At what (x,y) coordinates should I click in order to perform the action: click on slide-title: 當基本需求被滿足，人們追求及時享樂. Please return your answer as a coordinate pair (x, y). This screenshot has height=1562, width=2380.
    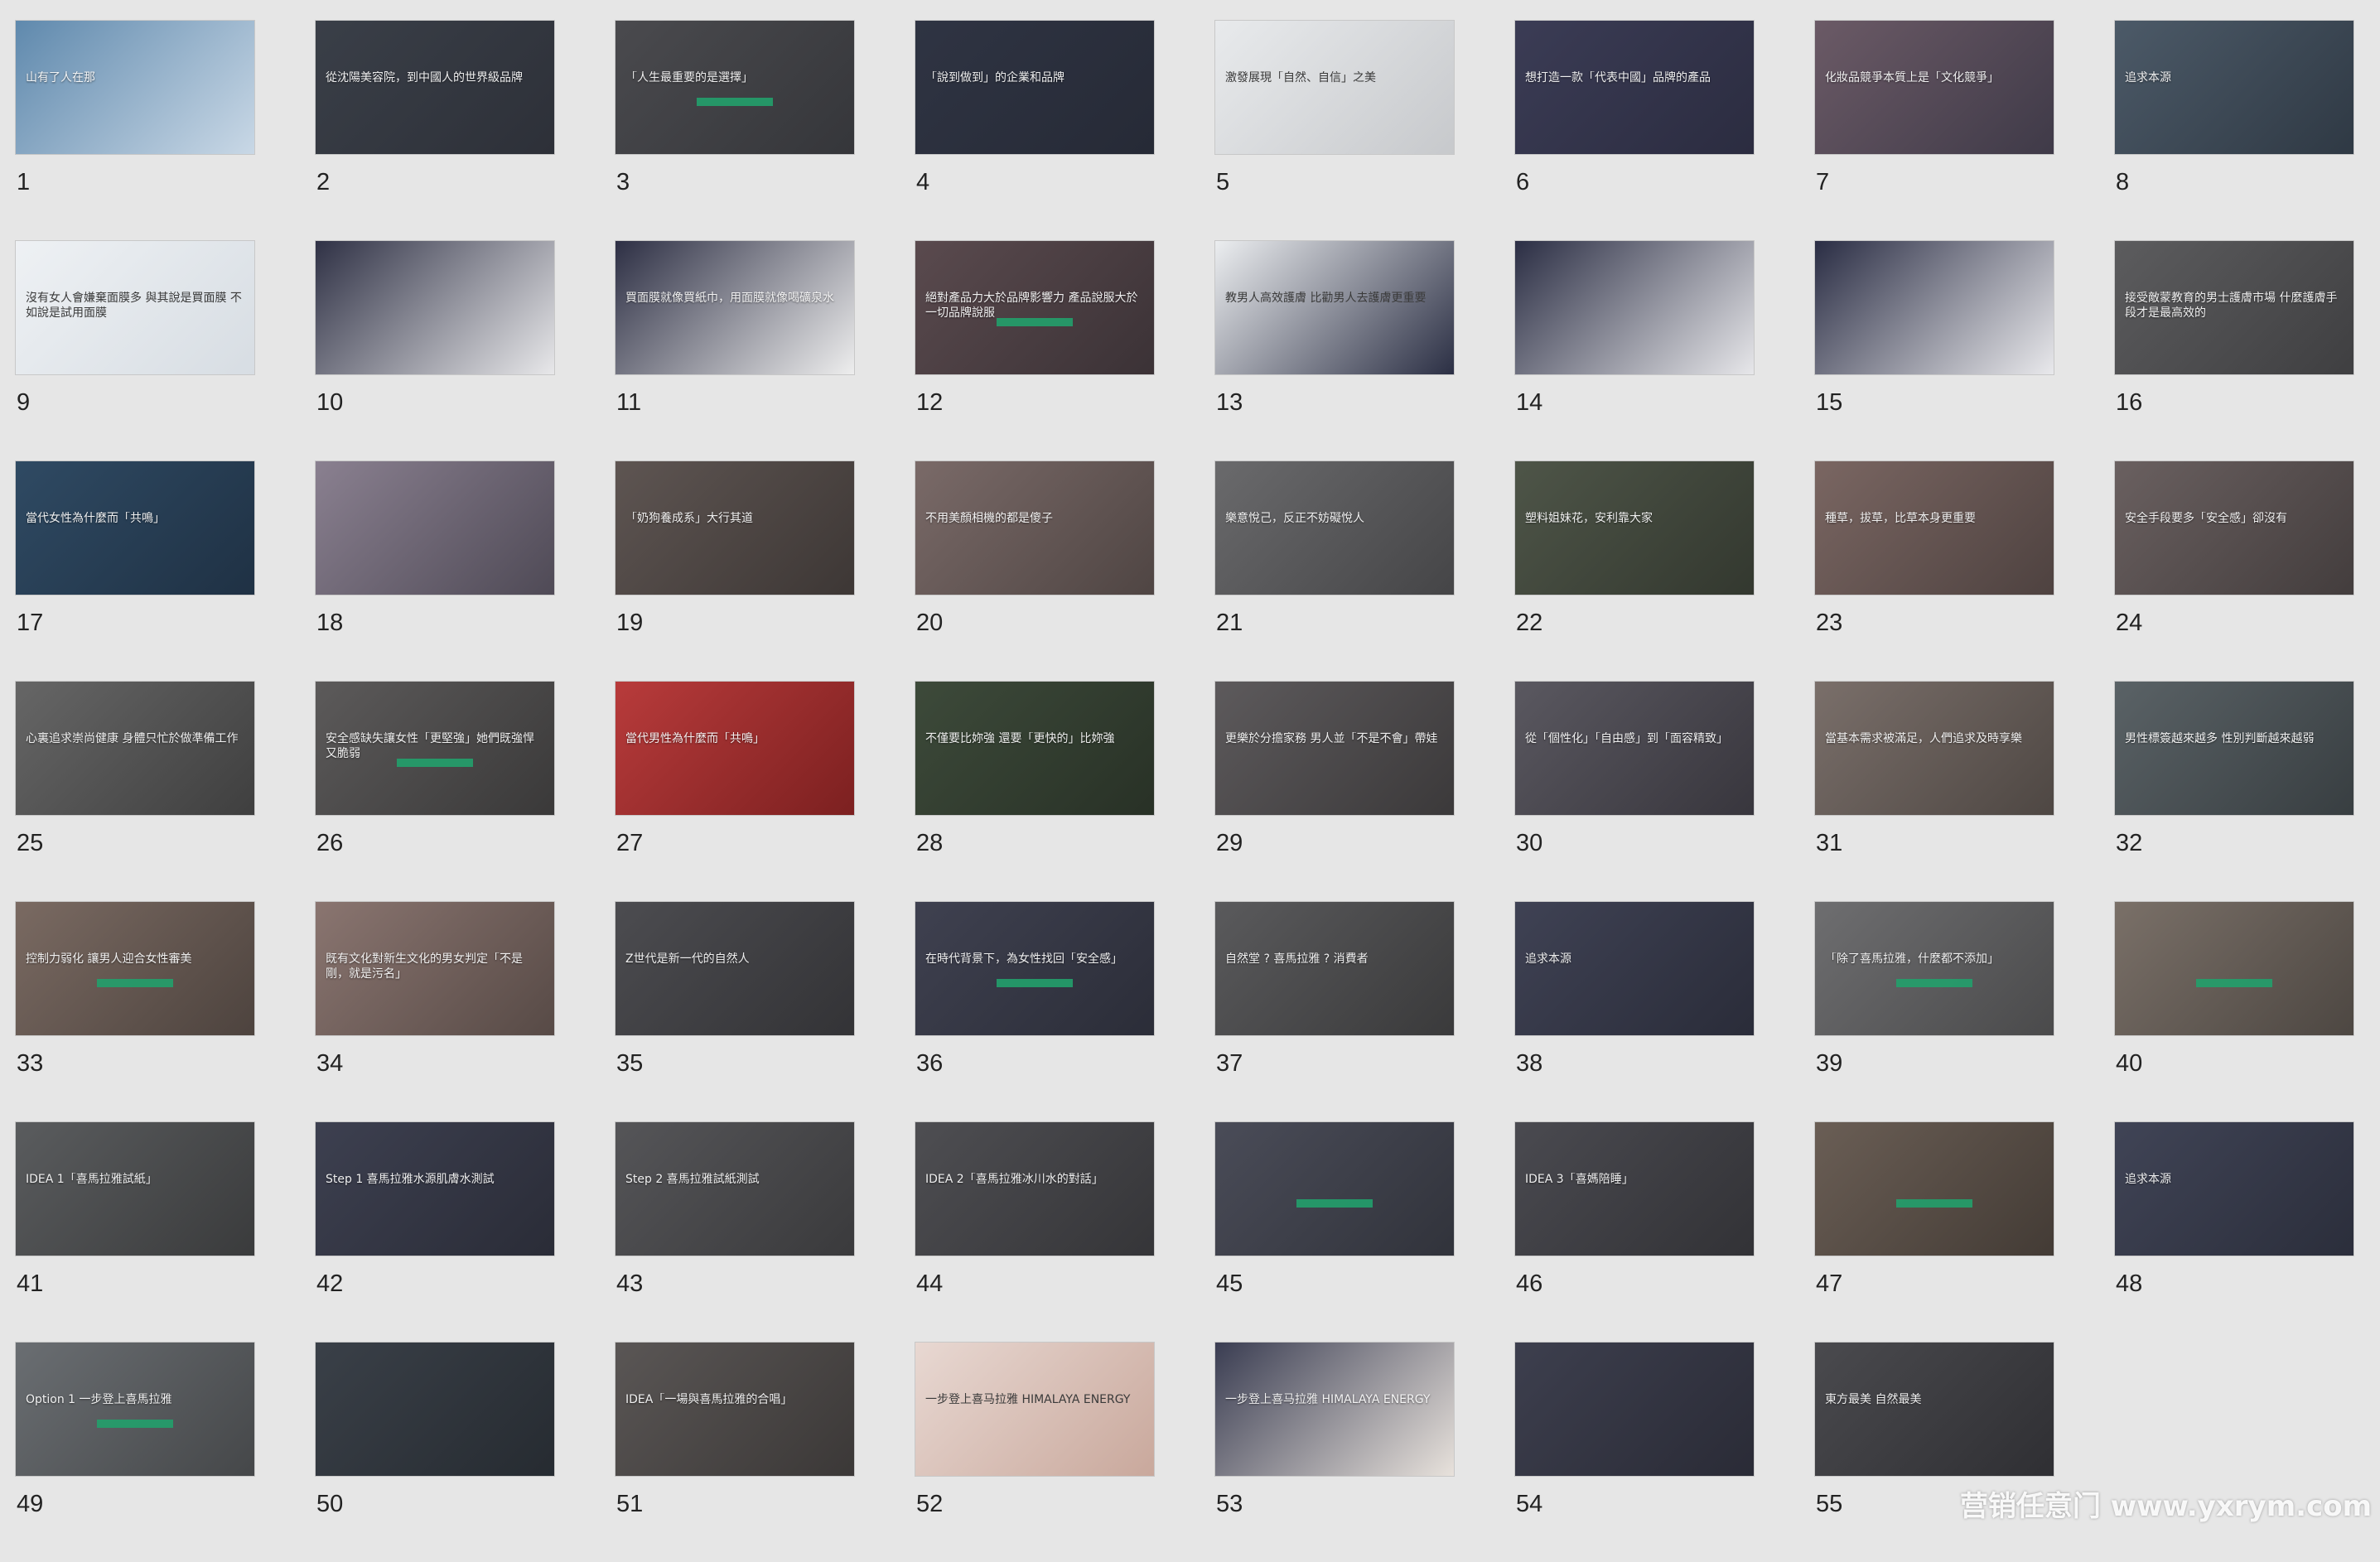
    Looking at the image, I should click on (1923, 739).